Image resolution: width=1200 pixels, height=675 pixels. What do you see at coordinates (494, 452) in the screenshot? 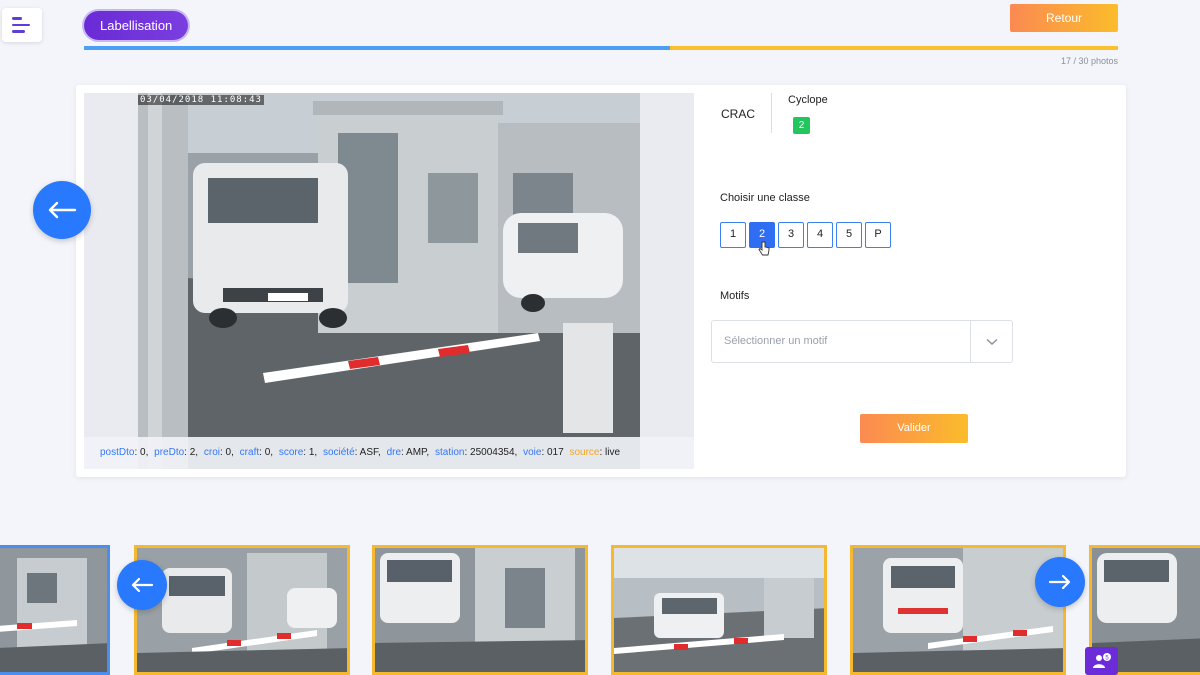
I see `meta-value: 25004354,` at bounding box center [494, 452].